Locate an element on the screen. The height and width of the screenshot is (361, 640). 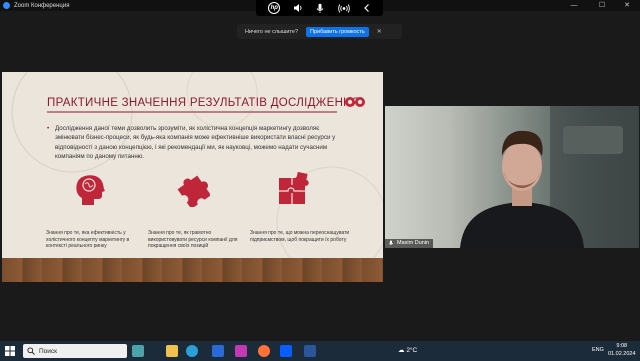
hp-logo-icon: hp is located at coordinates (274, 8).